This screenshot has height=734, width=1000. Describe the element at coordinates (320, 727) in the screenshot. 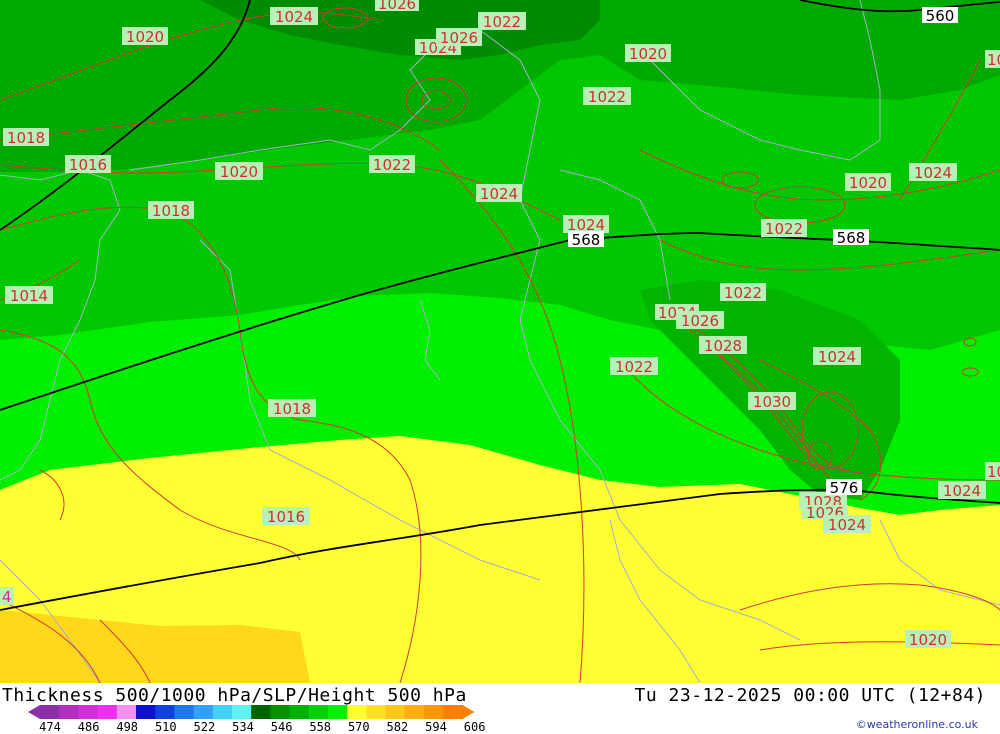

I see `legend-tick-label: 558` at that location.